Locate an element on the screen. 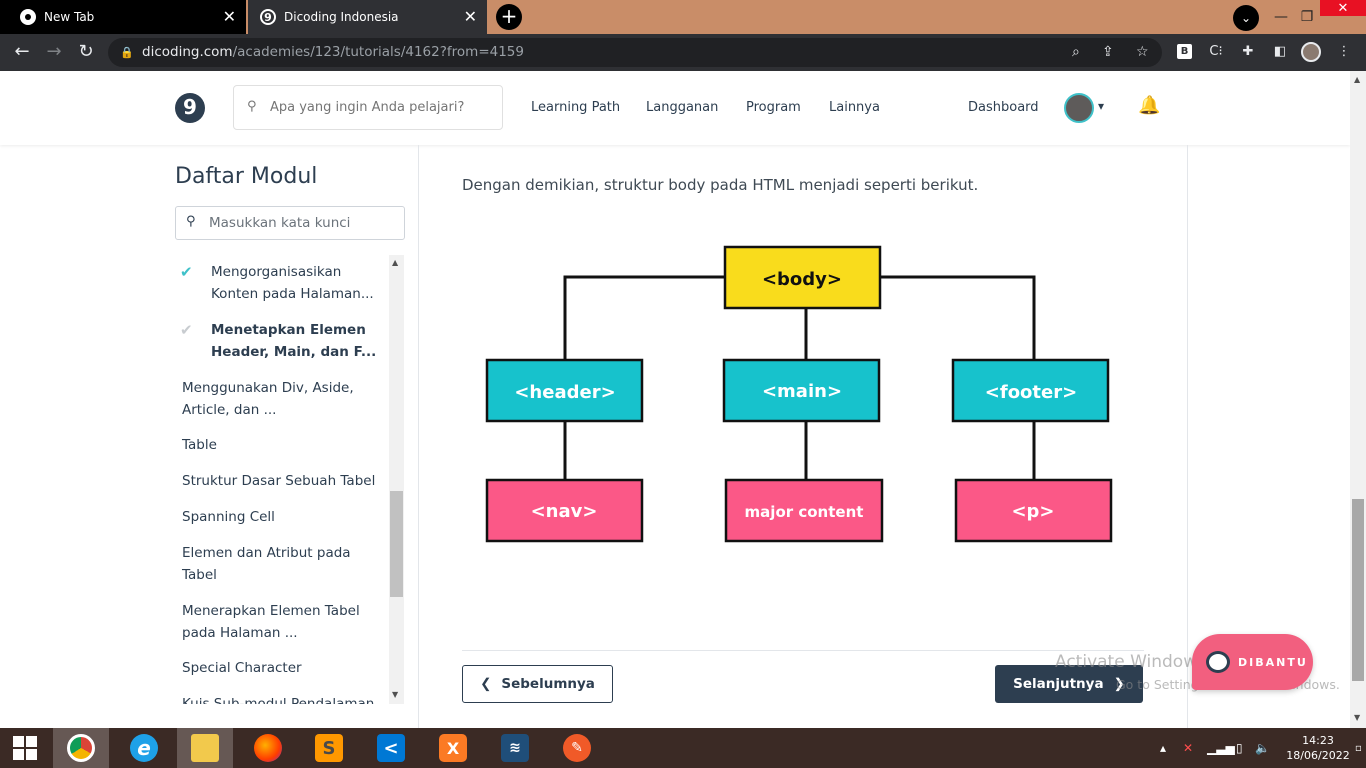 The height and width of the screenshot is (768, 1366). major-content-node-label: major content is located at coordinates (804, 512).